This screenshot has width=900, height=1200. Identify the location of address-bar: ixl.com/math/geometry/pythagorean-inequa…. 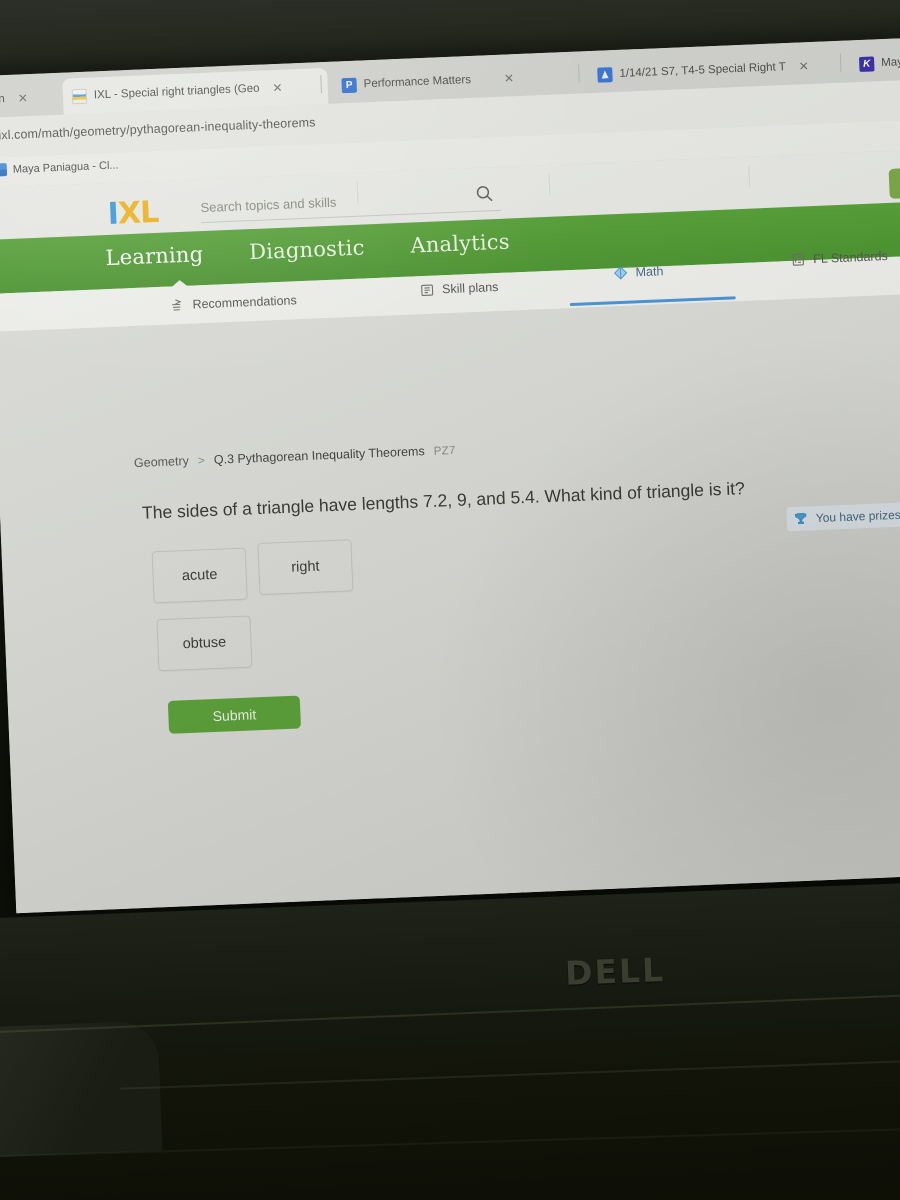
(158, 128).